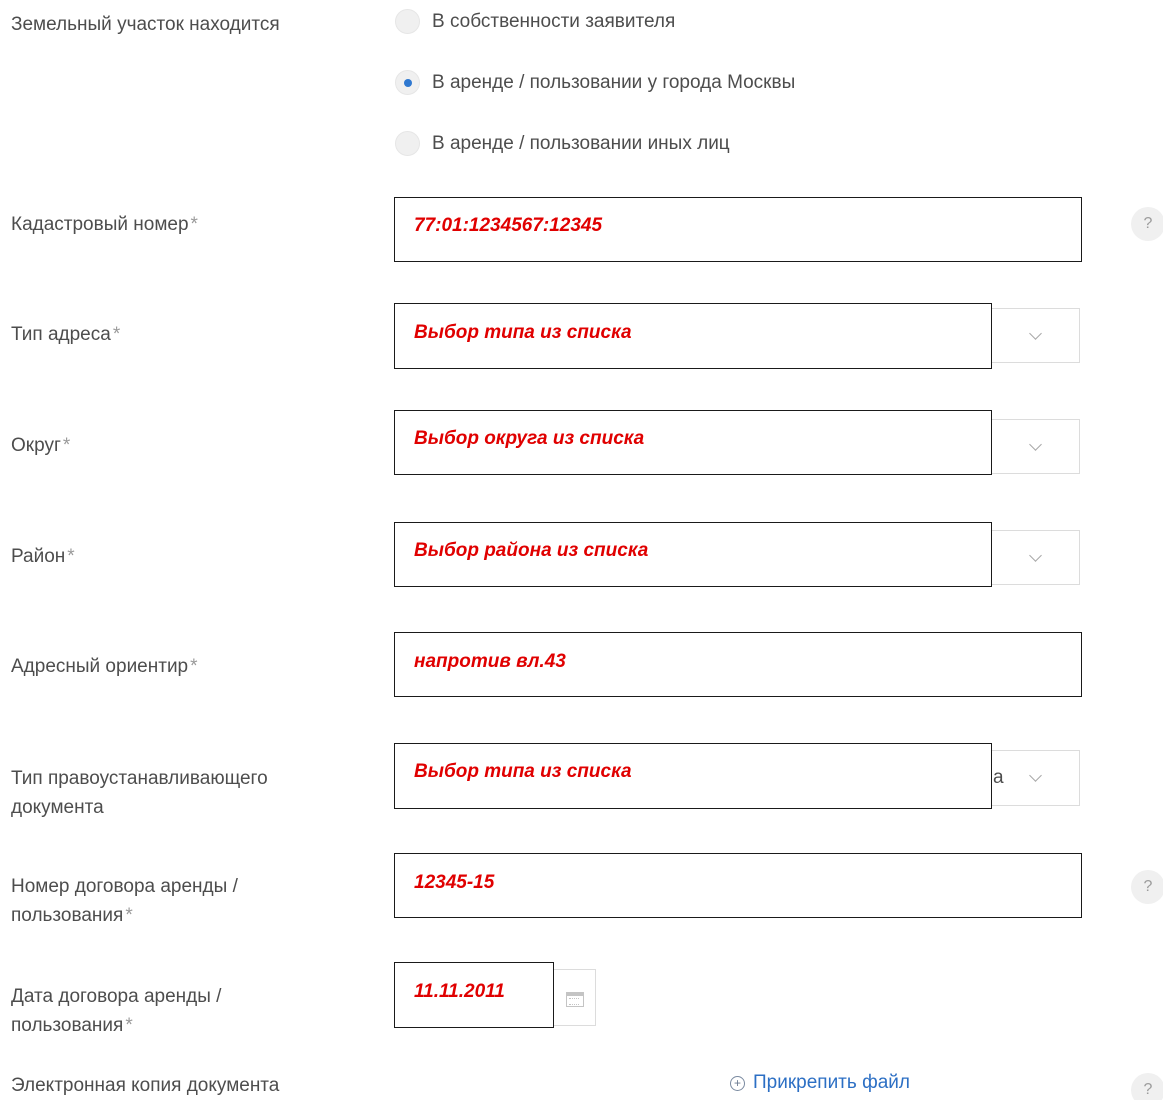  Describe the element at coordinates (104, 666) in the screenshot. I see `landmark-label: Адресный ориентир *` at that location.